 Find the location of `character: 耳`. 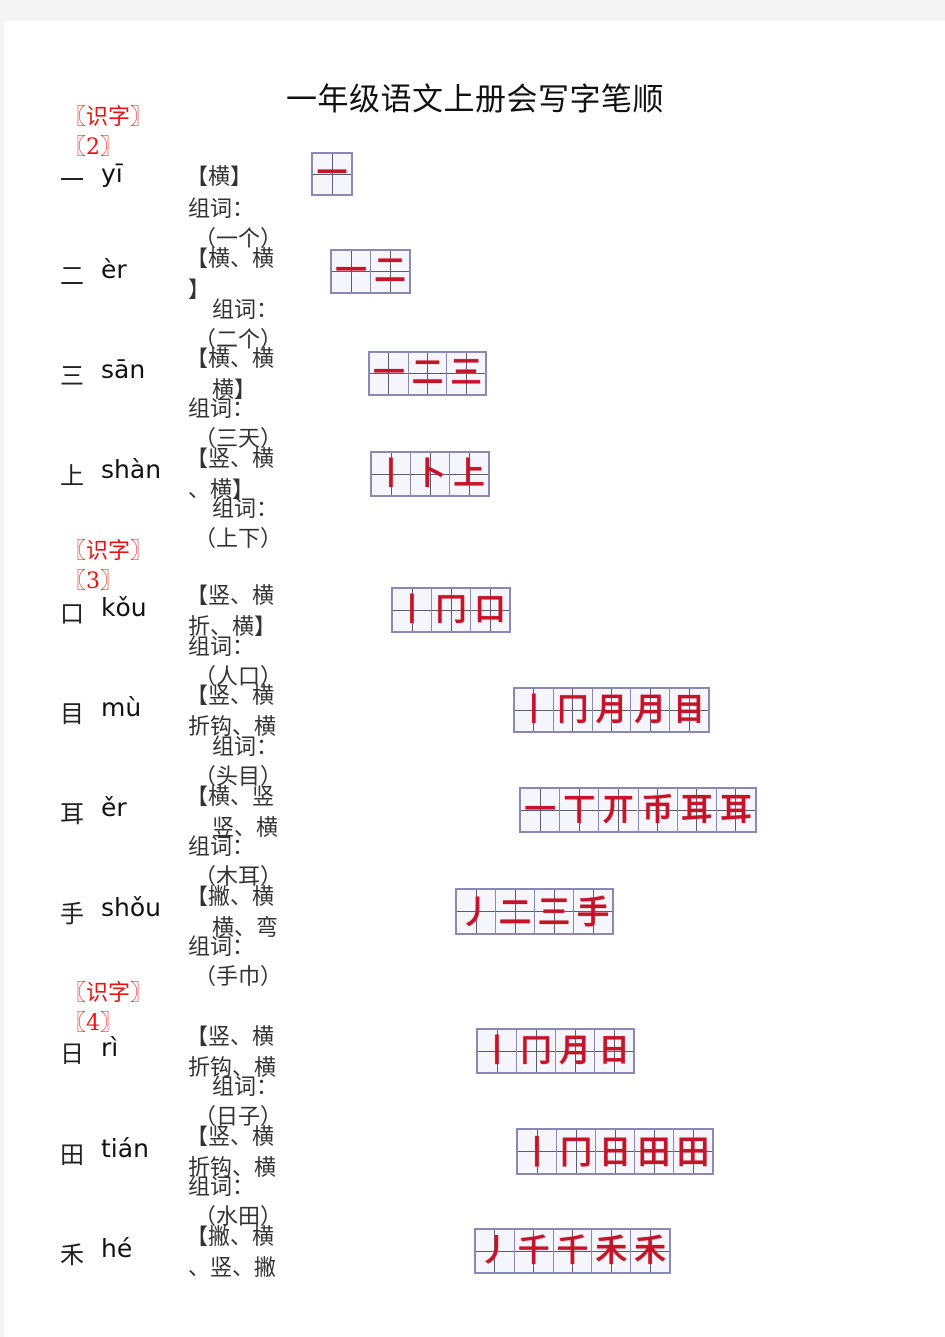

character: 耳 is located at coordinates (72, 814).